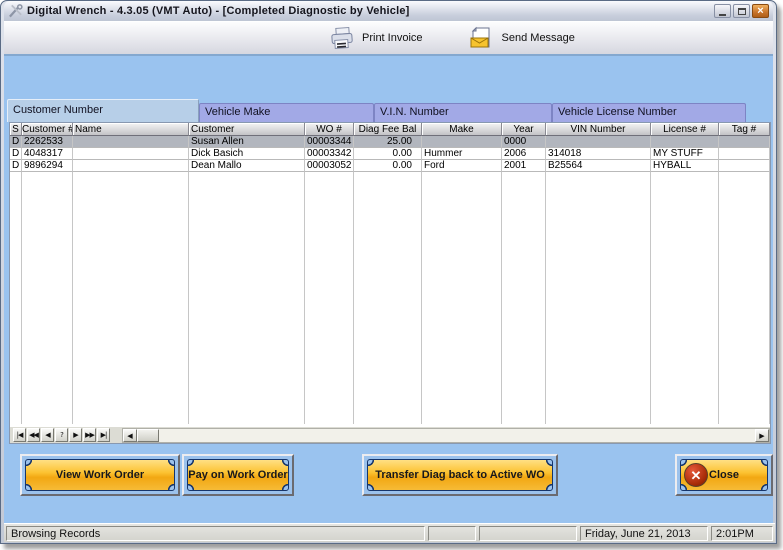 This screenshot has height=550, width=783. What do you see at coordinates (329, 142) in the screenshot?
I see `table-cell: 00003344` at bounding box center [329, 142].